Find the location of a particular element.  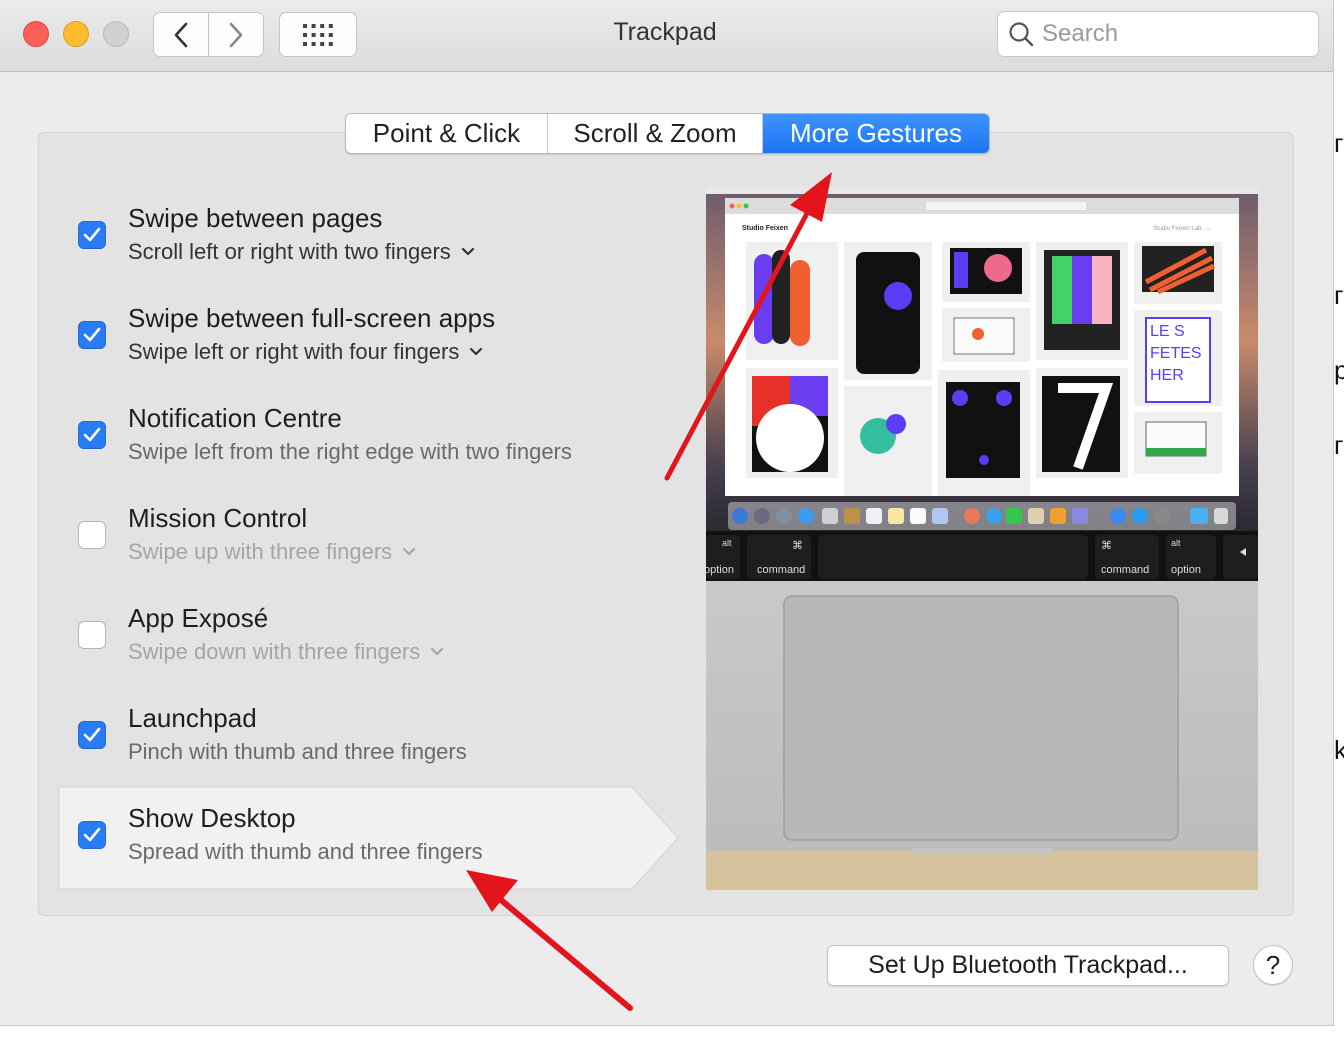

search-icon is located at coordinates (1021, 34).